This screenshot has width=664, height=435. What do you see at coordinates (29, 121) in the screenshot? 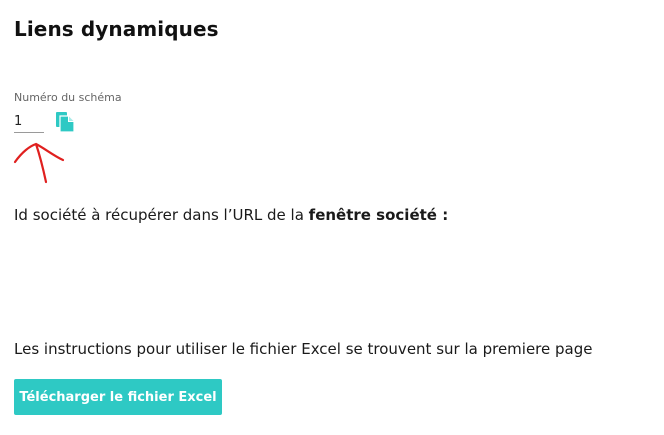
I see `schema-number-input` at bounding box center [29, 121].